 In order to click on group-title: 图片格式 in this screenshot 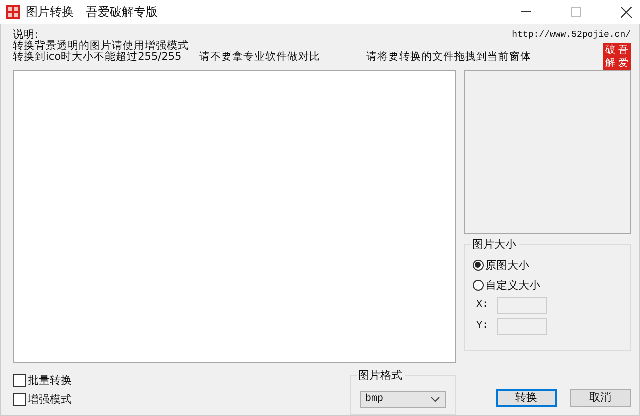, I will do `click(380, 375)`.